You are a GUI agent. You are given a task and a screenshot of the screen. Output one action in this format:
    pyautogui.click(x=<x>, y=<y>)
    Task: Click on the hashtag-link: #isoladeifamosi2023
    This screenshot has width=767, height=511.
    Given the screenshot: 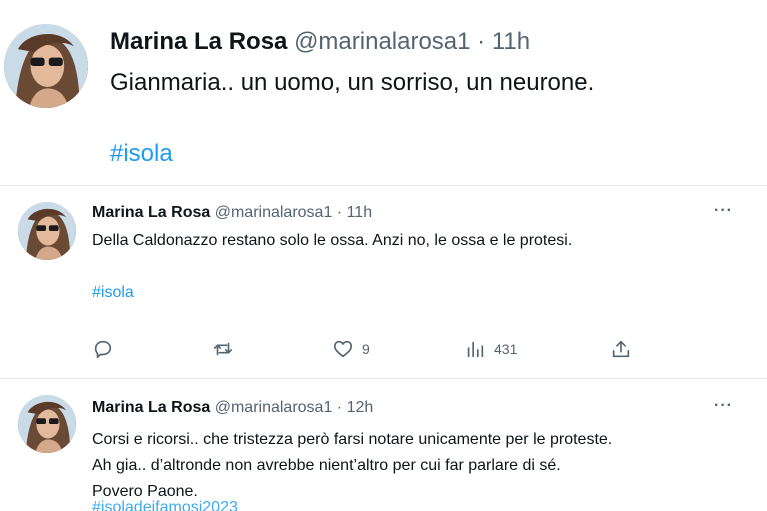 What is the action you would take?
    pyautogui.click(x=165, y=505)
    